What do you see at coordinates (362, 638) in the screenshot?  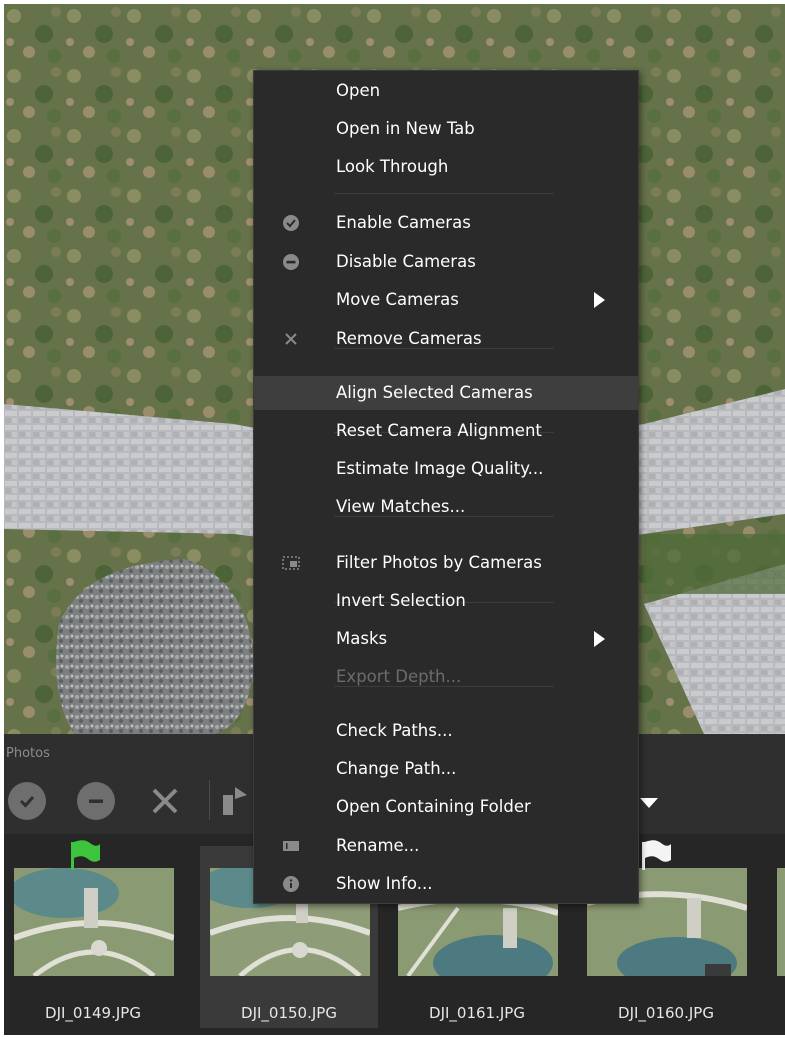 I see `menu-item-label: Masks` at bounding box center [362, 638].